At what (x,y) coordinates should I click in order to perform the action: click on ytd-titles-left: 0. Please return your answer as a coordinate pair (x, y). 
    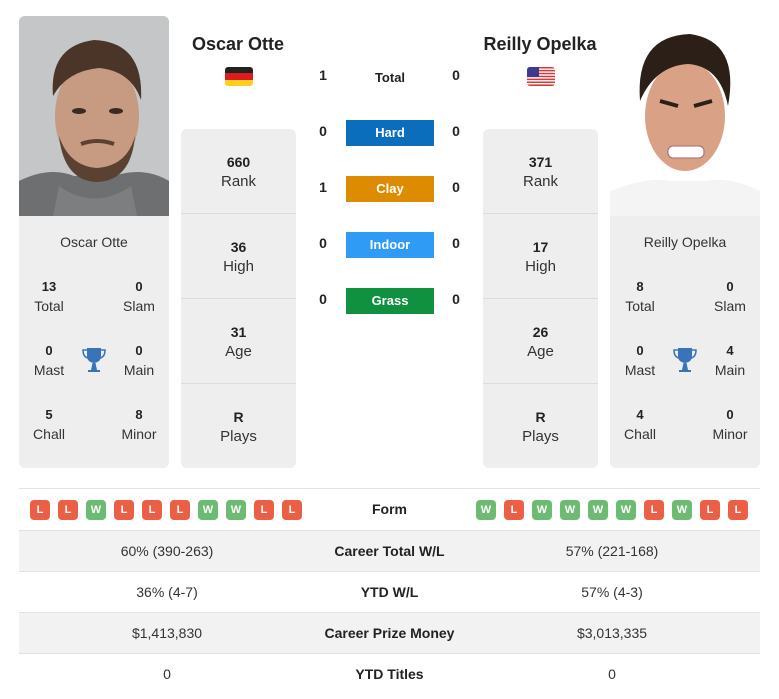
    Looking at the image, I should click on (167, 674).